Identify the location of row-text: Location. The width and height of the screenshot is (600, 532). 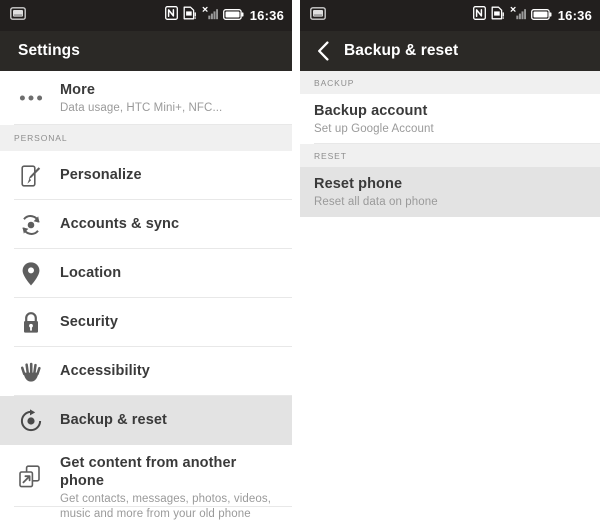
(90, 273).